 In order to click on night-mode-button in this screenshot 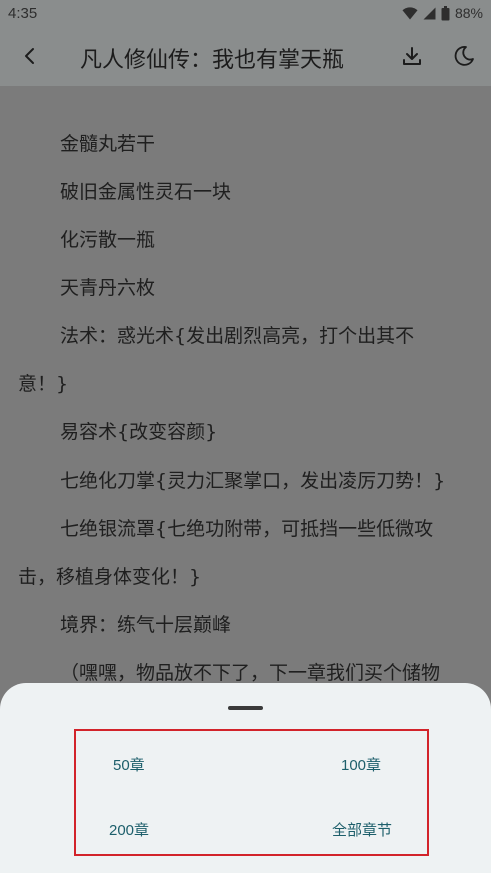, I will do `click(464, 58)`.